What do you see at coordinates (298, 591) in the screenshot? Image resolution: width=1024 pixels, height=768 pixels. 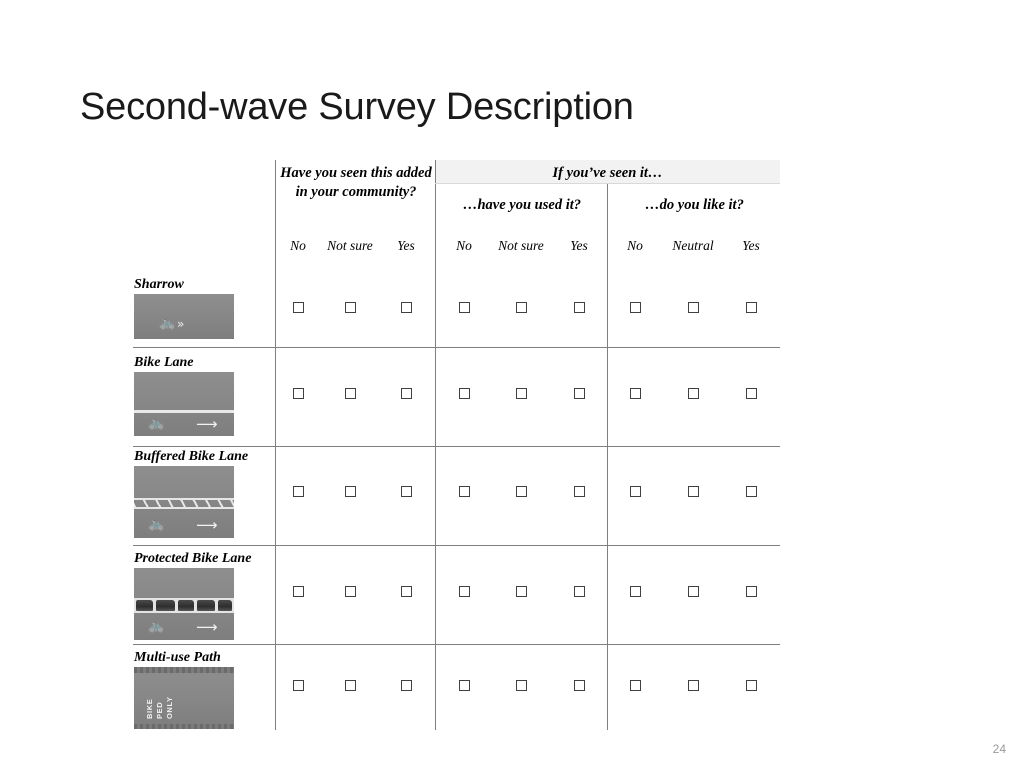 I see `checkbox-protected-bike-lane-seen-no` at bounding box center [298, 591].